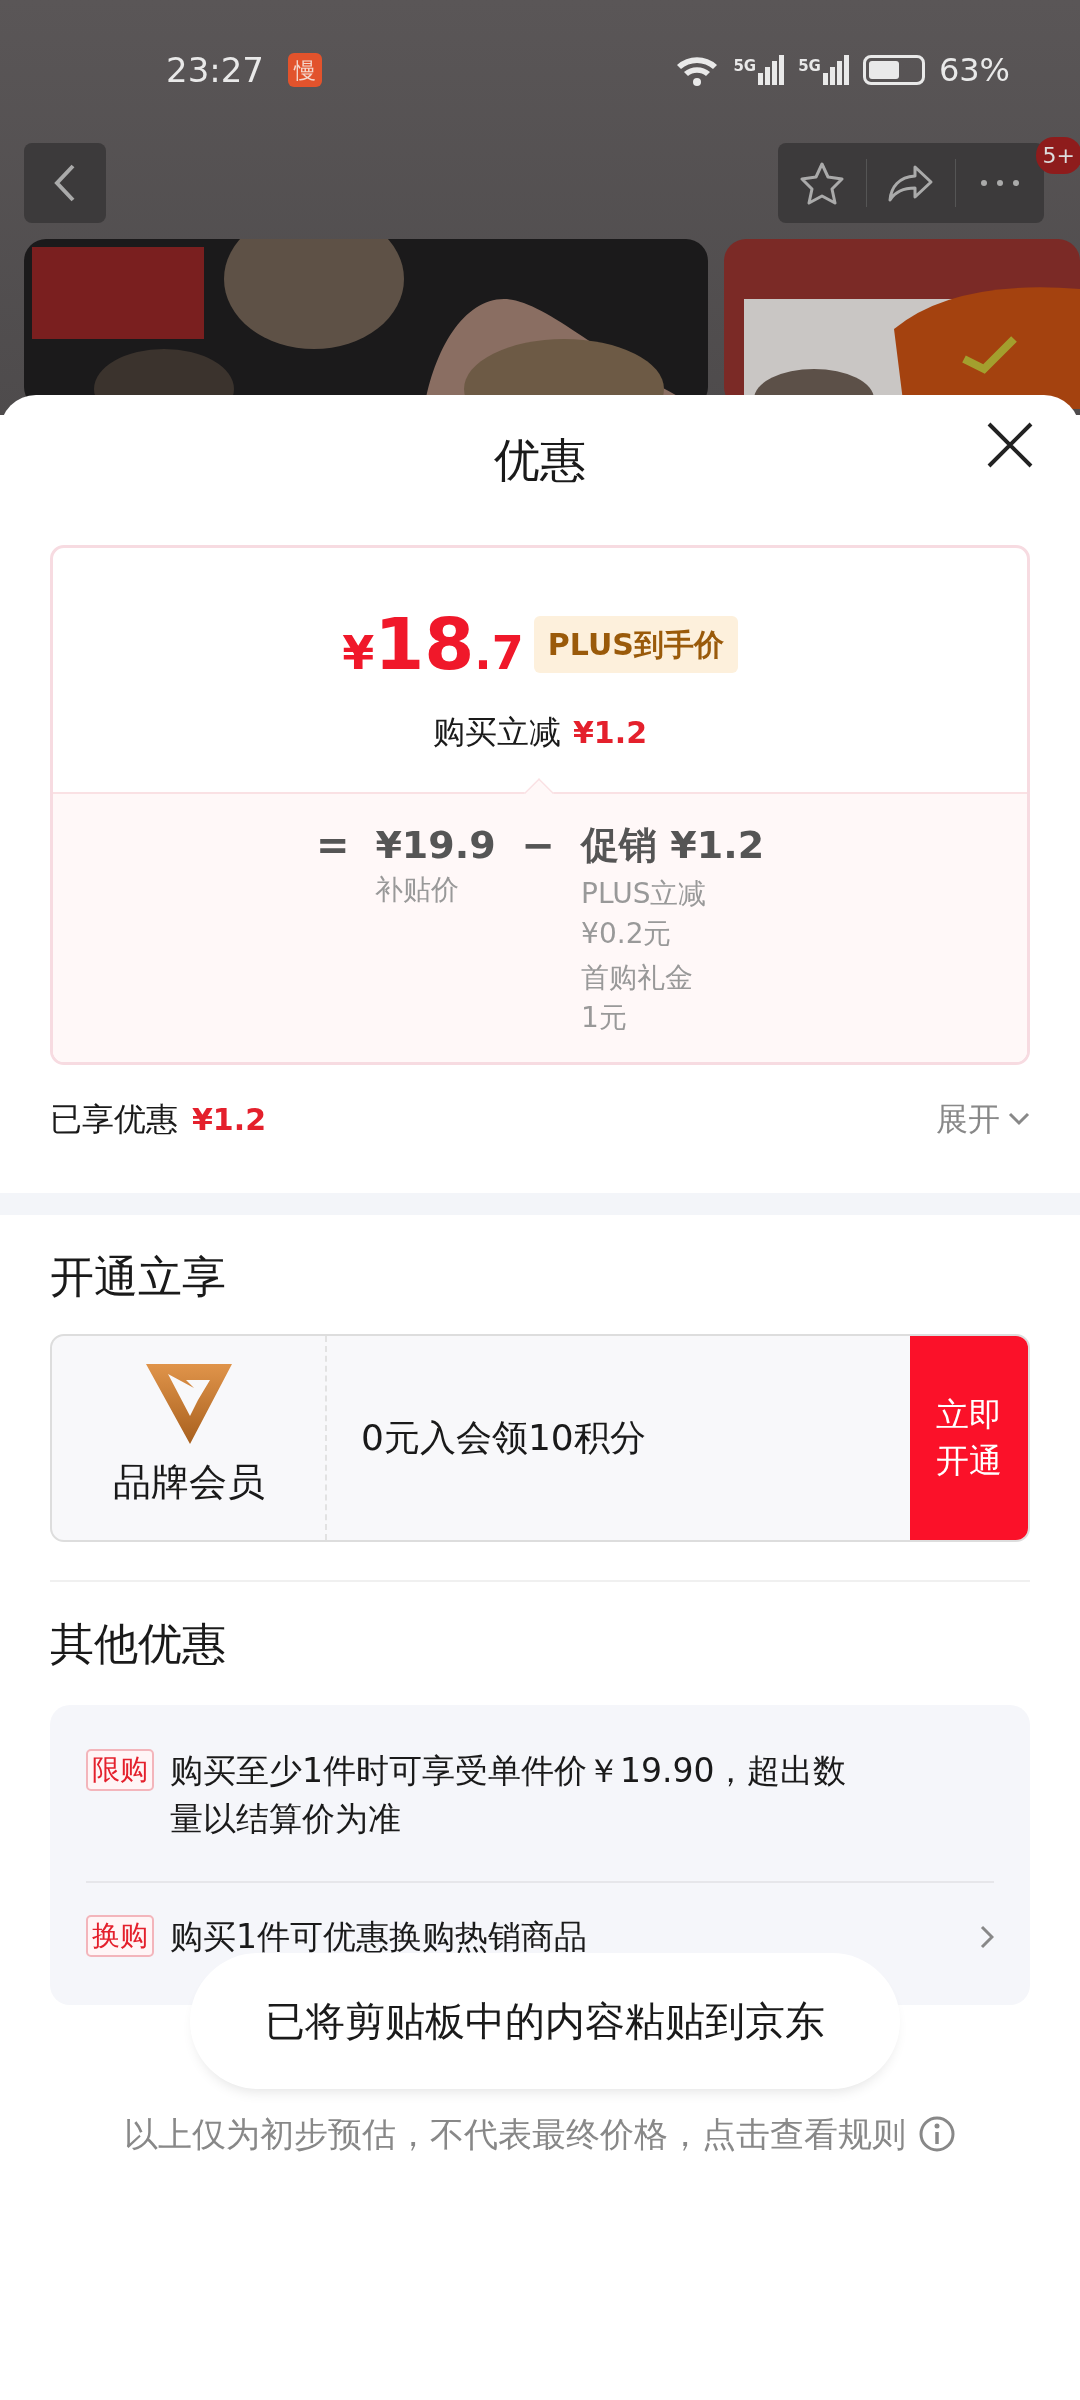 The image size is (1080, 2400). Describe the element at coordinates (545, 2020) in the screenshot. I see `clipboard-toast: 已将剪贴板中的内容粘贴到京东` at that location.